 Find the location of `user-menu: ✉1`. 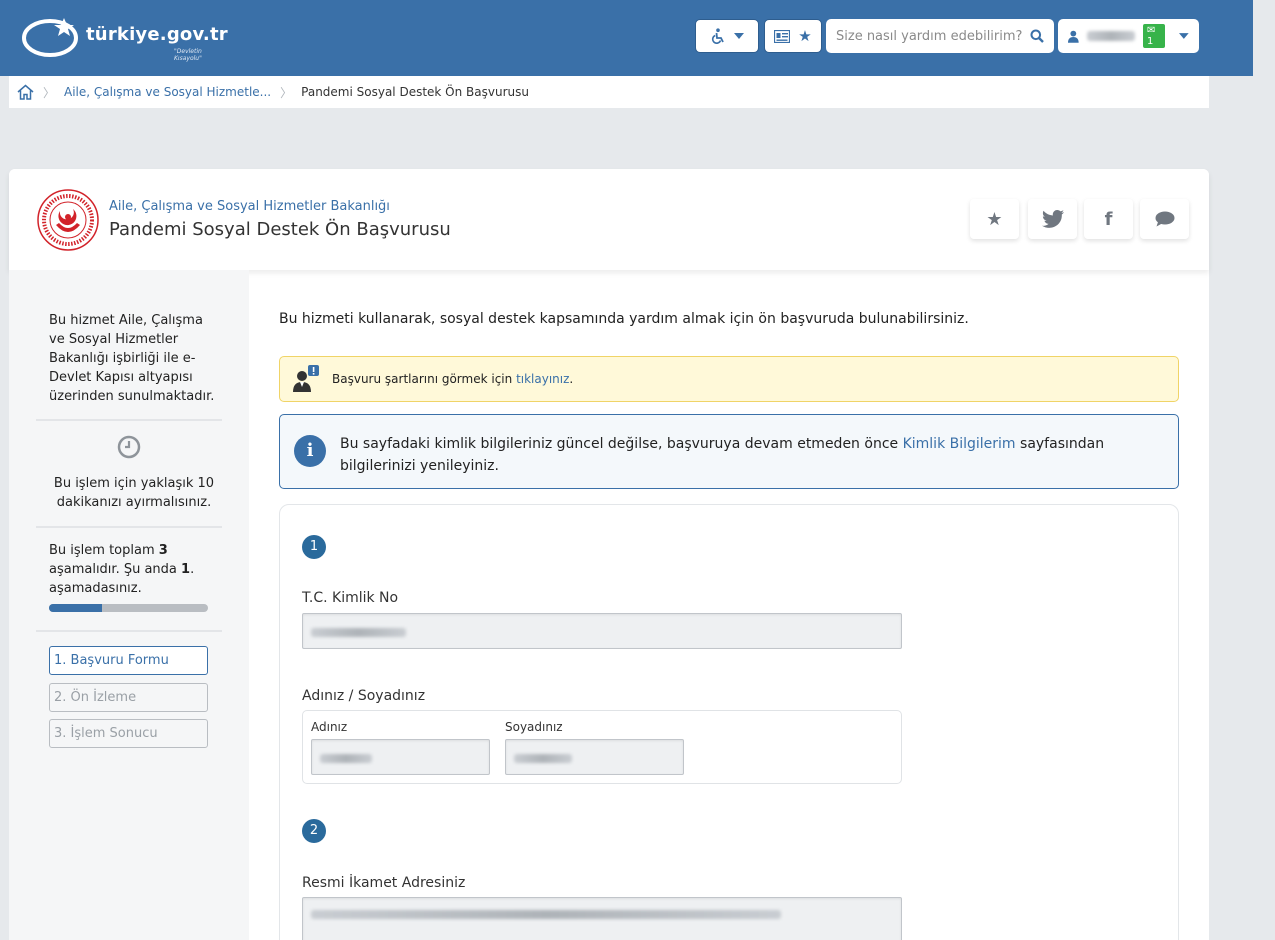

user-menu: ✉1 is located at coordinates (1128, 36).